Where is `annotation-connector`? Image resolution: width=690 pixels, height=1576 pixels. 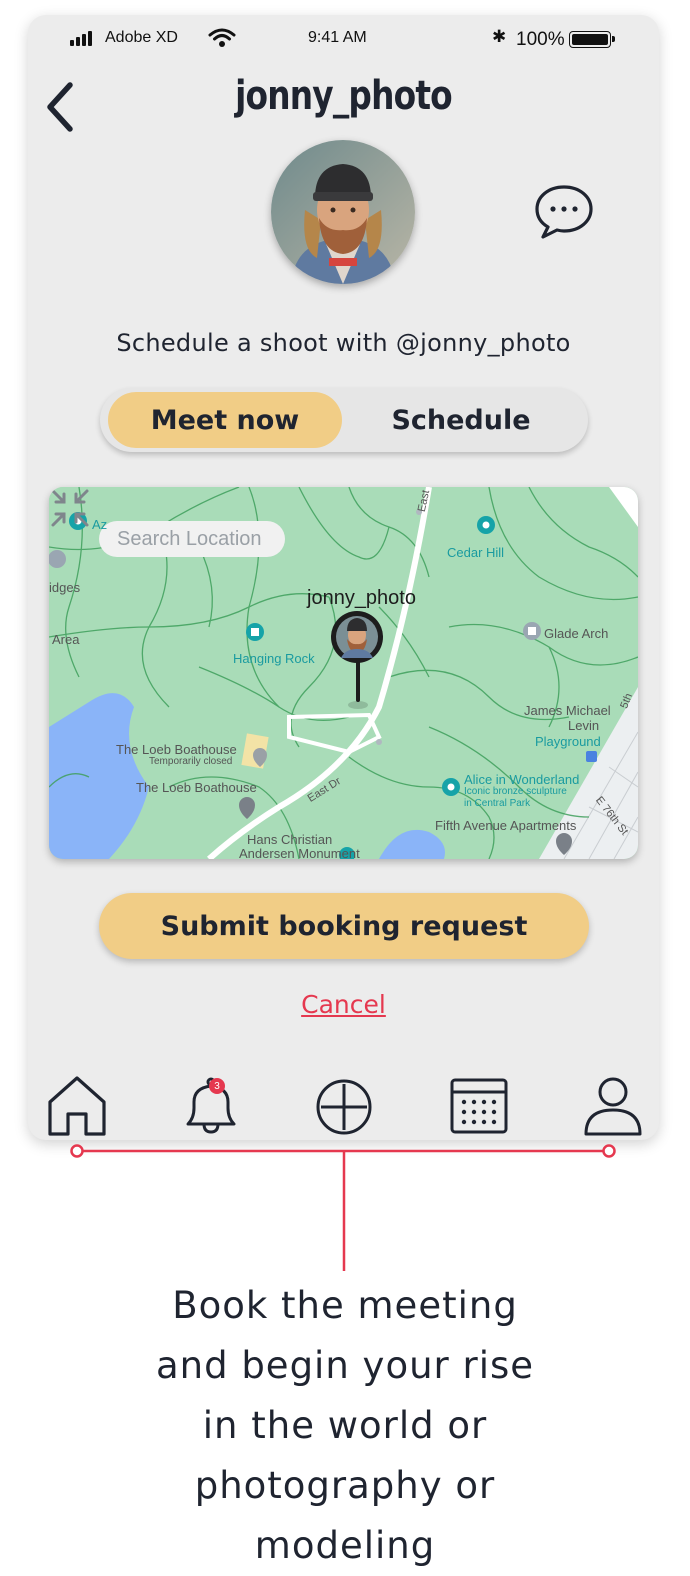
annotation-connector is located at coordinates (343, 1207).